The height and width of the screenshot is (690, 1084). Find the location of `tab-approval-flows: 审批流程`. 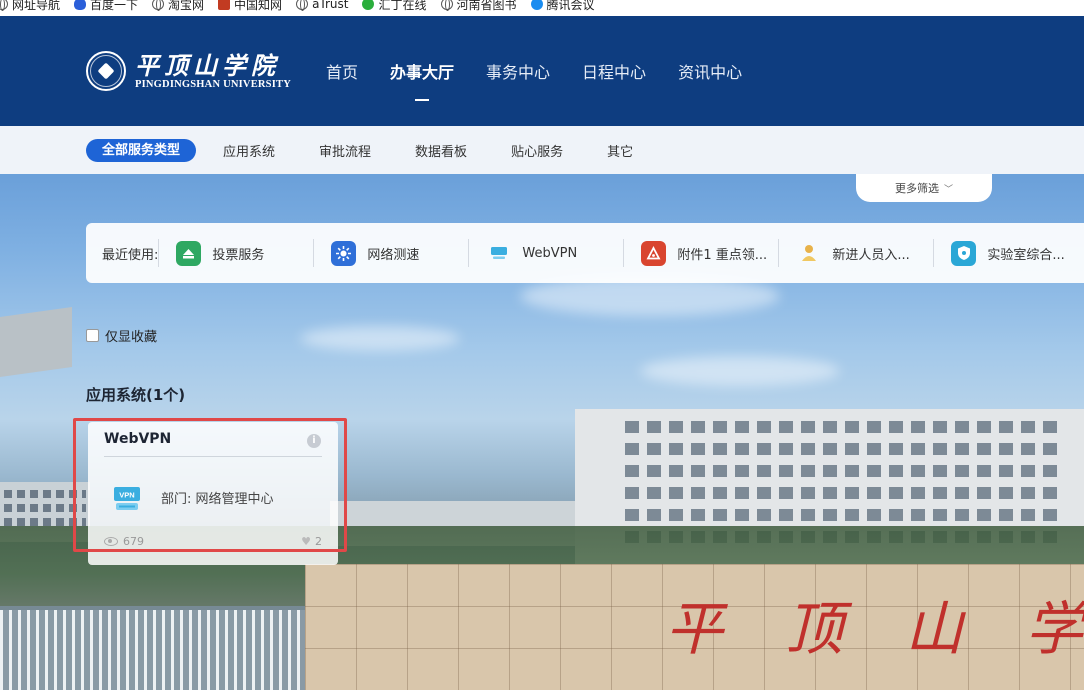

tab-approval-flows: 审批流程 is located at coordinates (345, 150).